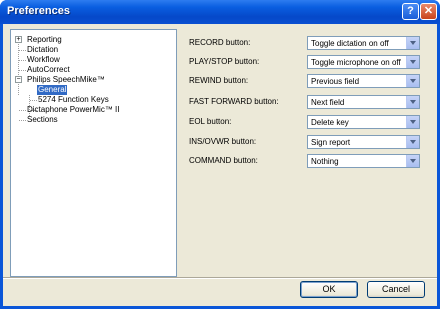 This screenshot has height=309, width=440. Describe the element at coordinates (234, 101) in the screenshot. I see `fast-forward-button-label: FAST FORWARD button:` at that location.